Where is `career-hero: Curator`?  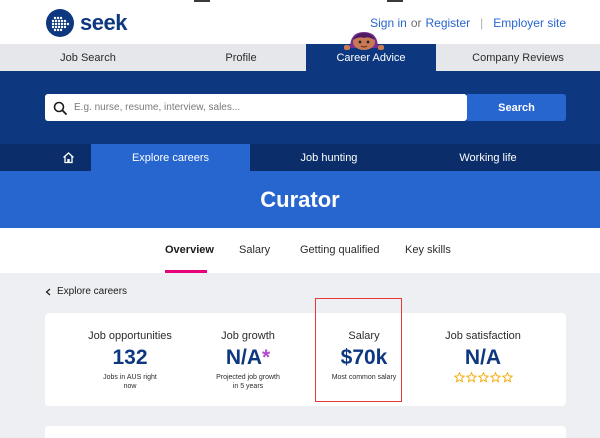 career-hero: Curator is located at coordinates (300, 199).